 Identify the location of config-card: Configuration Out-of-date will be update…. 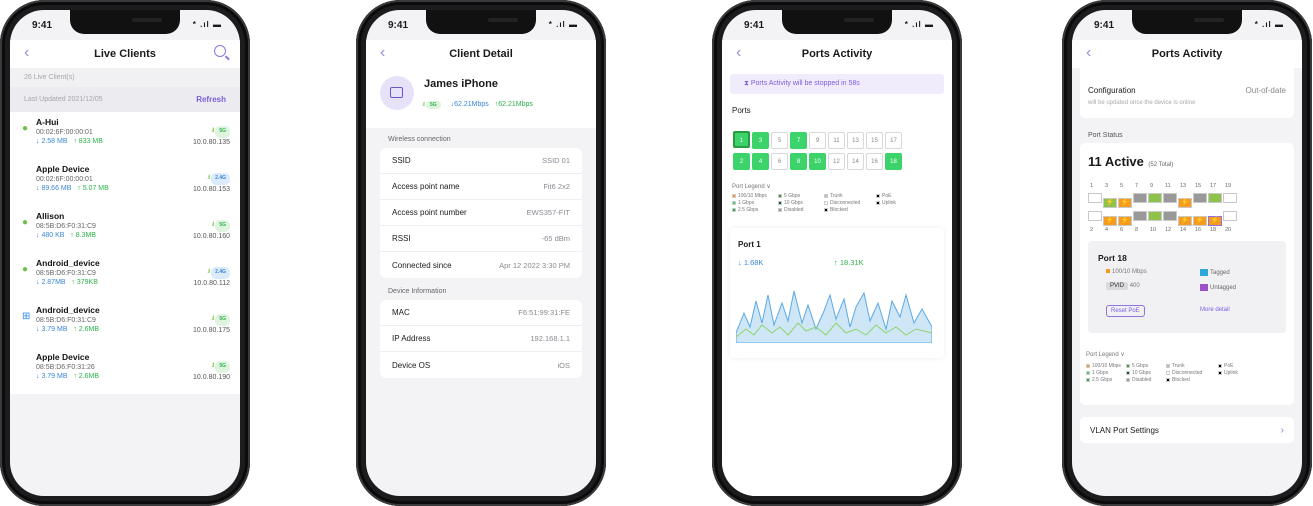
(1187, 93).